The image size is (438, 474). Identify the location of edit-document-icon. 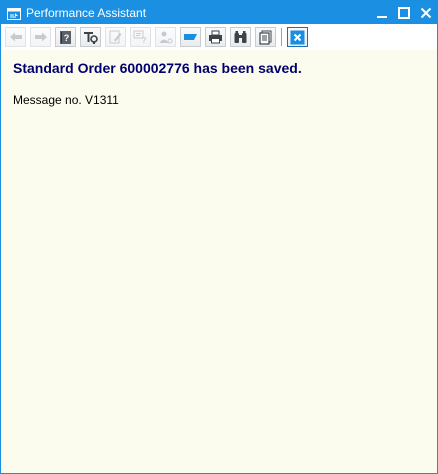
(115, 37).